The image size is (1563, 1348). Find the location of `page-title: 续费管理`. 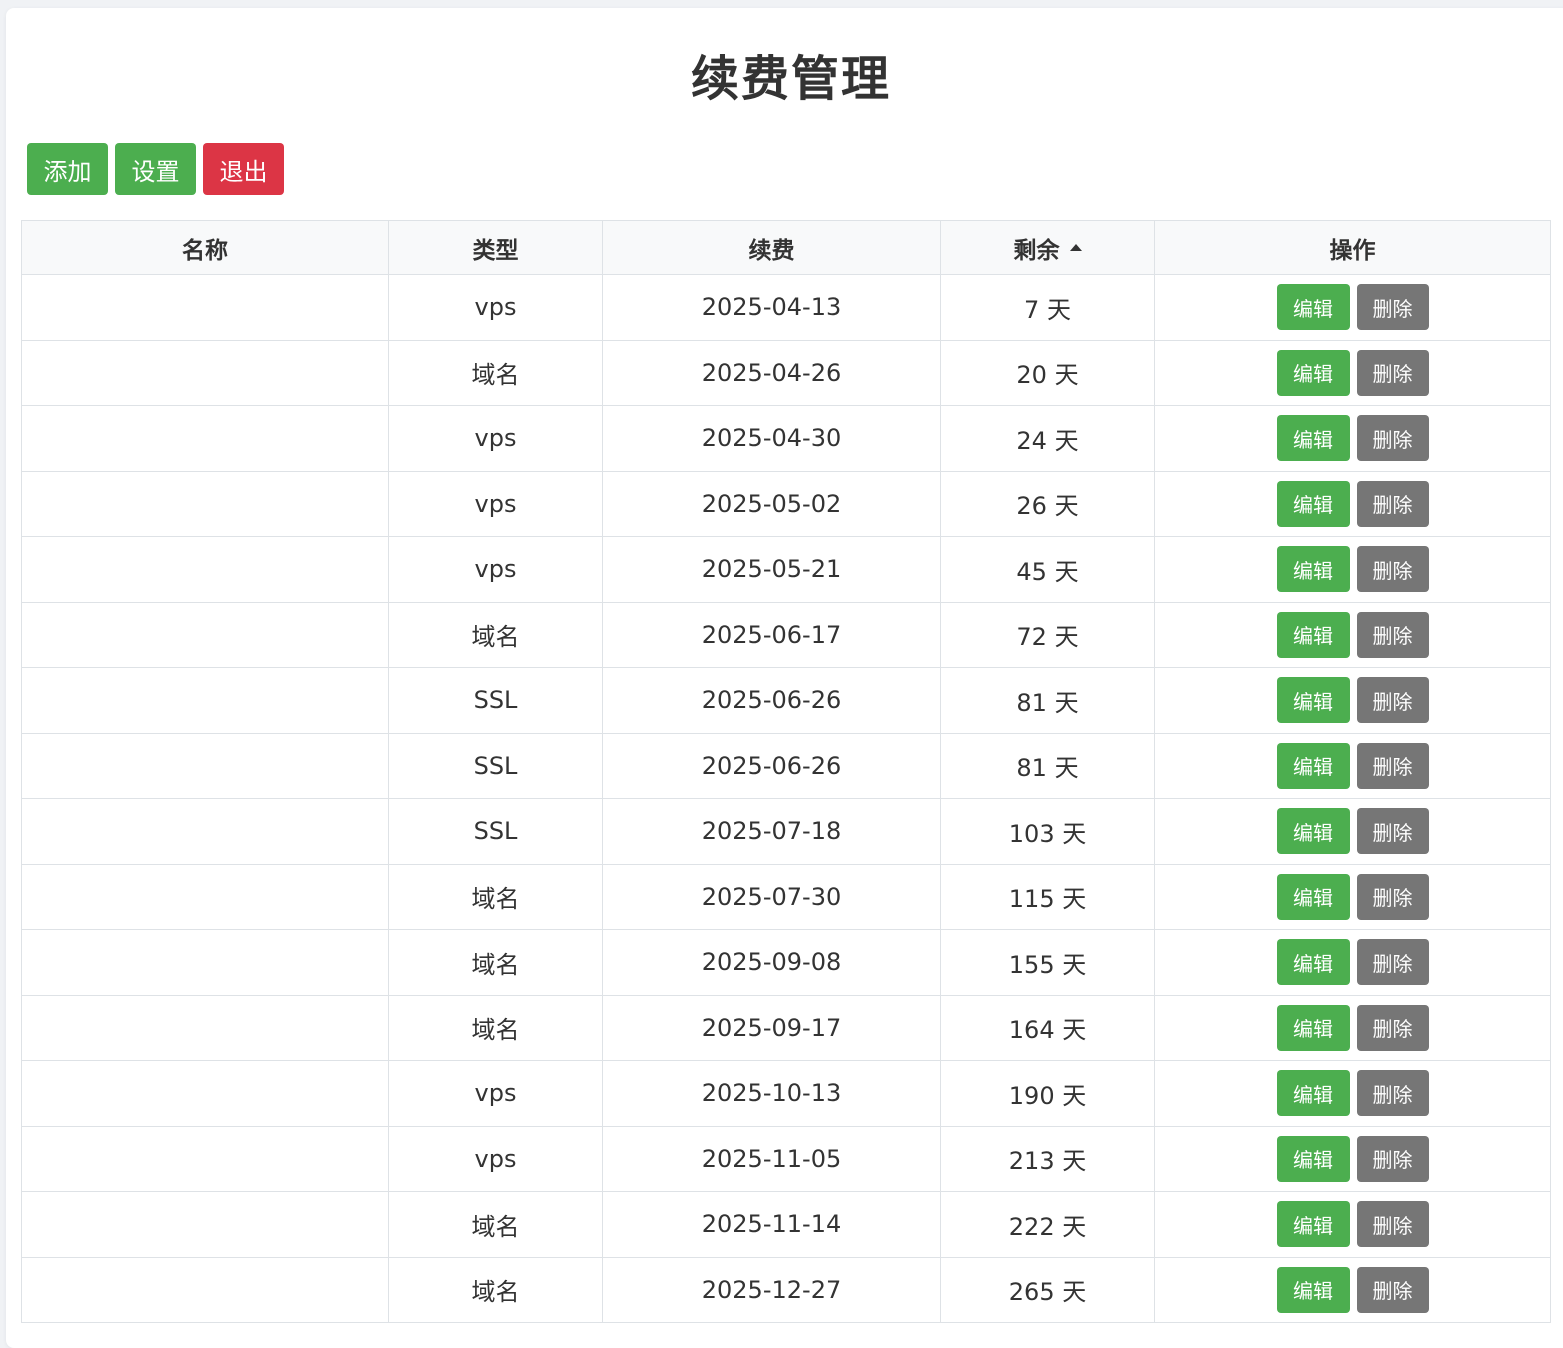

page-title: 续费管理 is located at coordinates (790, 79).